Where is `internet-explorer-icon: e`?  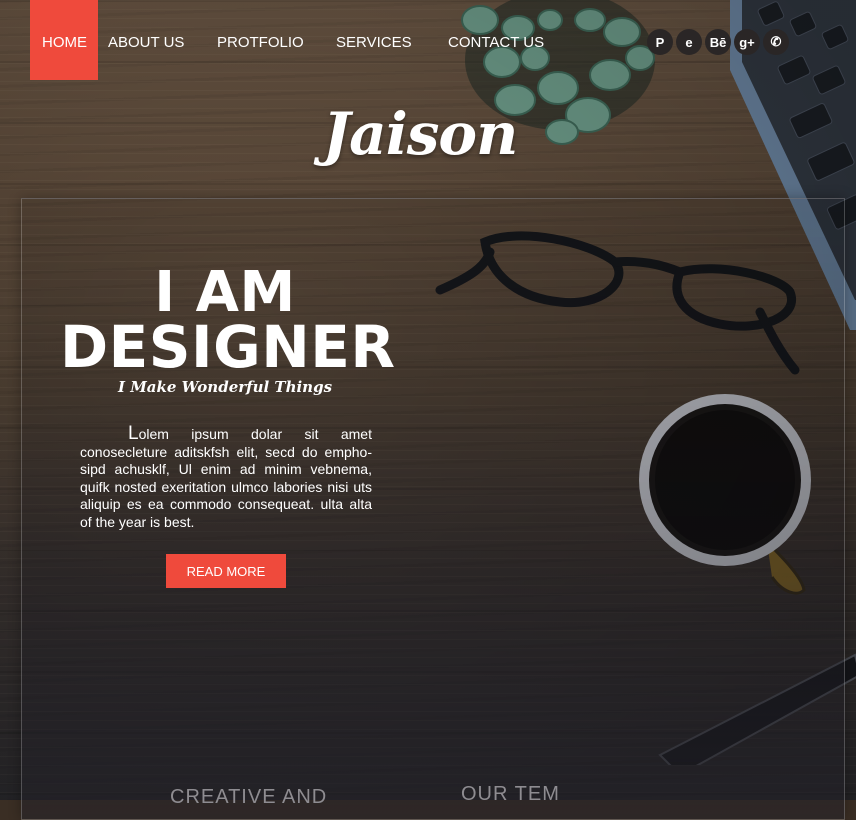 internet-explorer-icon: e is located at coordinates (689, 42).